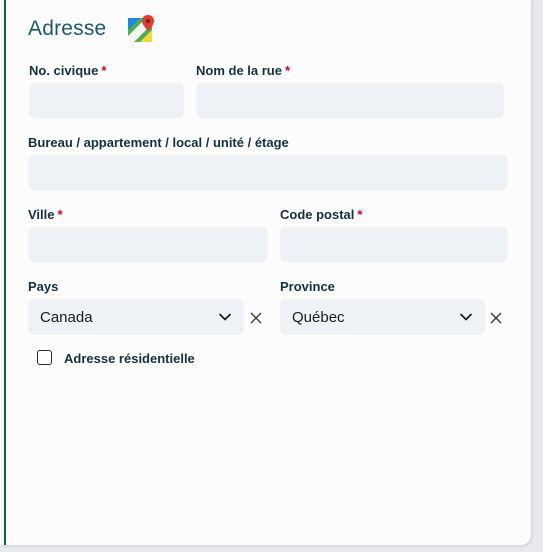 Image resolution: width=543 pixels, height=552 pixels. I want to click on country-select: Canada, so click(136, 317).